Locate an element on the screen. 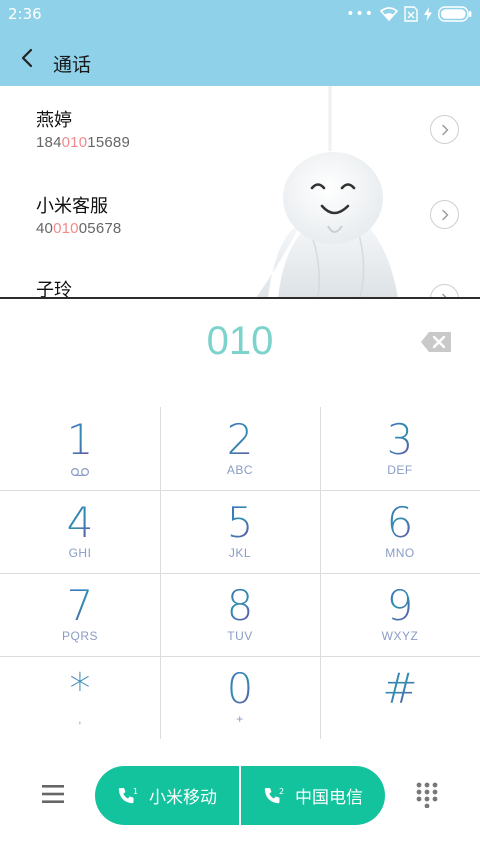  list-item: 燕婷 18401015689 is located at coordinates (240, 128).